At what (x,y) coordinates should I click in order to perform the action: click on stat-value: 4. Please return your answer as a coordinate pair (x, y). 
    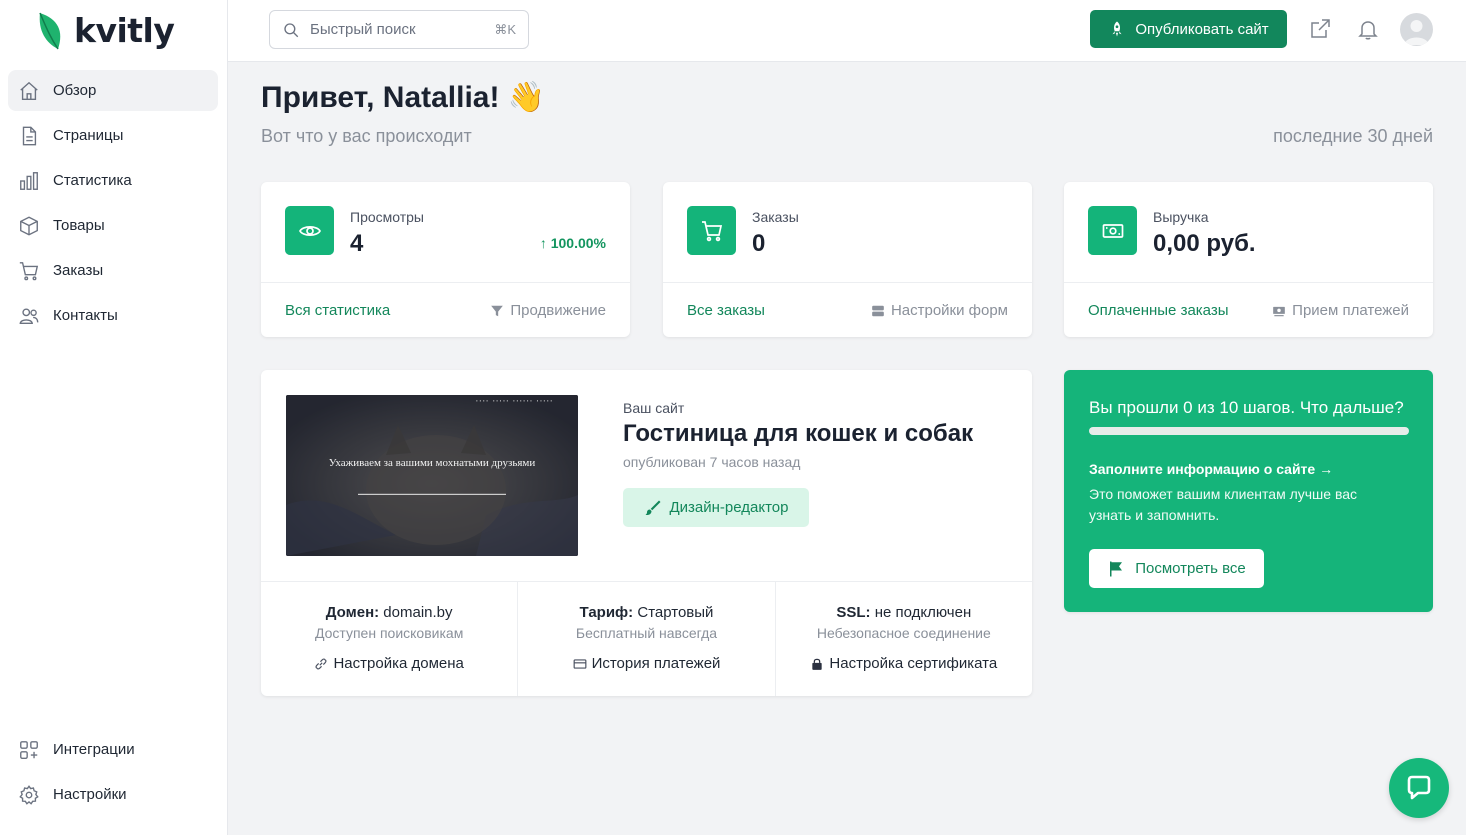
    Looking at the image, I should click on (357, 243).